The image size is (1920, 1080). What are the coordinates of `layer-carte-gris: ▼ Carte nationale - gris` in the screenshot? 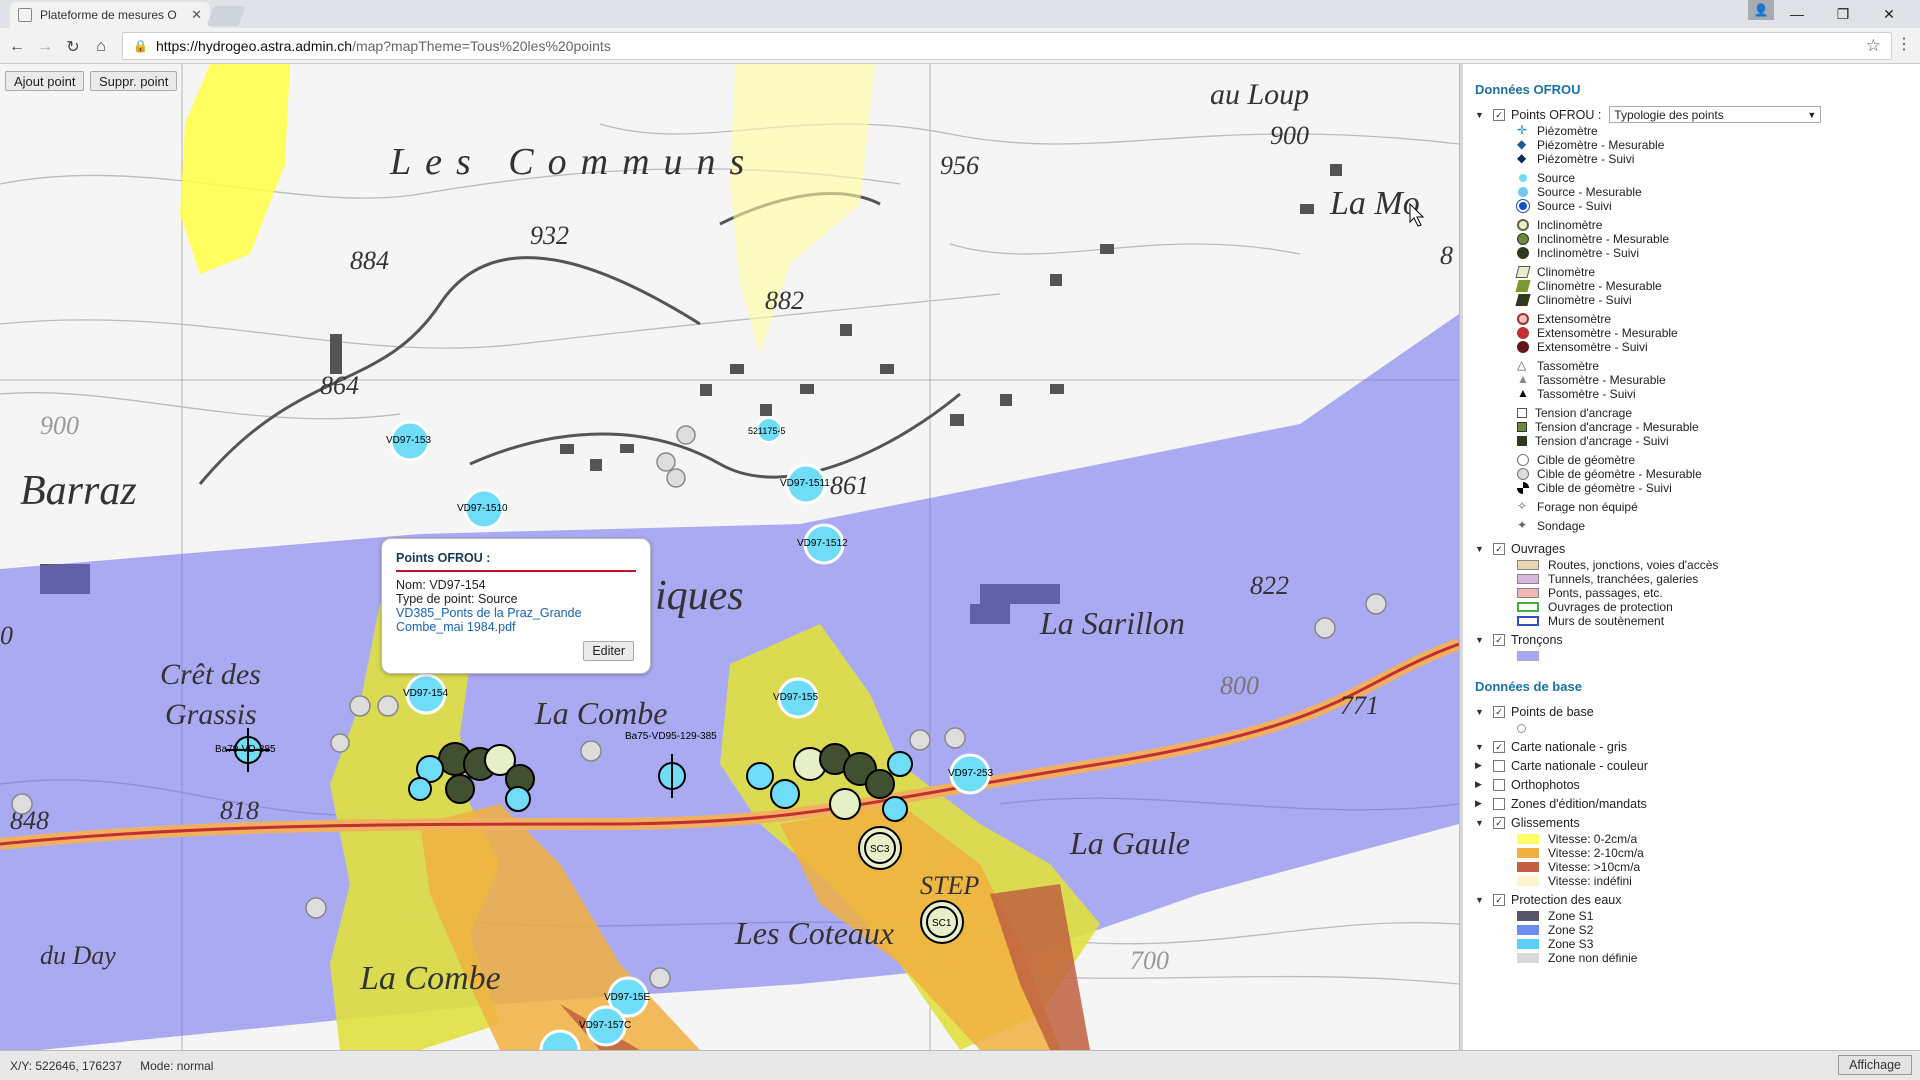 It's located at (1691, 746).